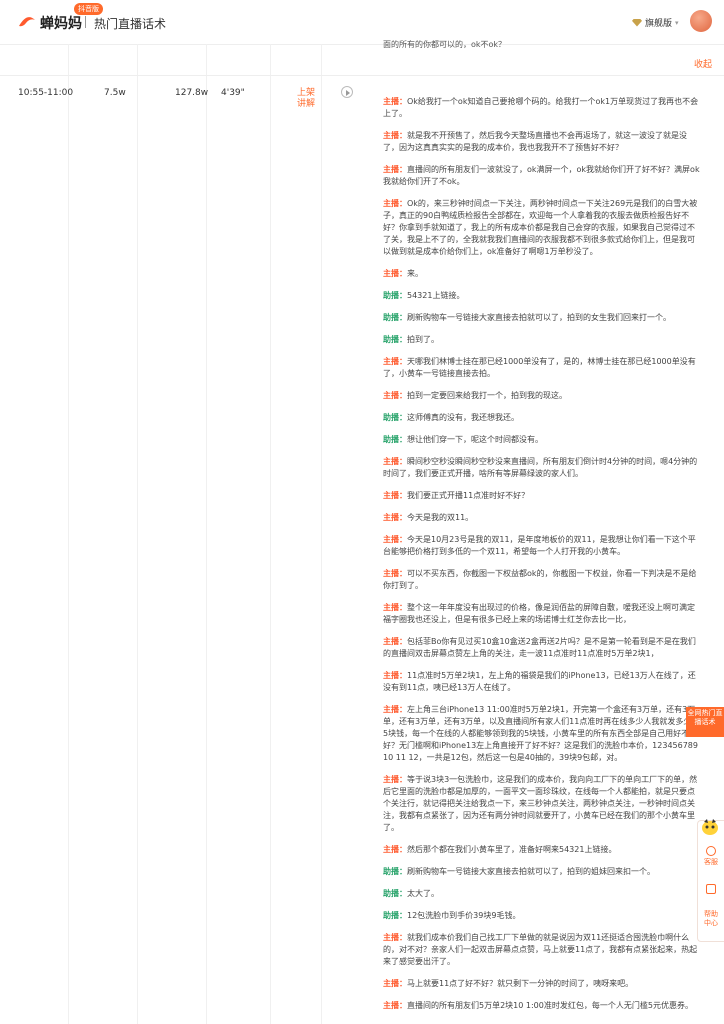 Image resolution: width=724 pixels, height=1024 pixels. Describe the element at coordinates (711, 919) in the screenshot. I see `help-center-button: 帮助中心` at that location.